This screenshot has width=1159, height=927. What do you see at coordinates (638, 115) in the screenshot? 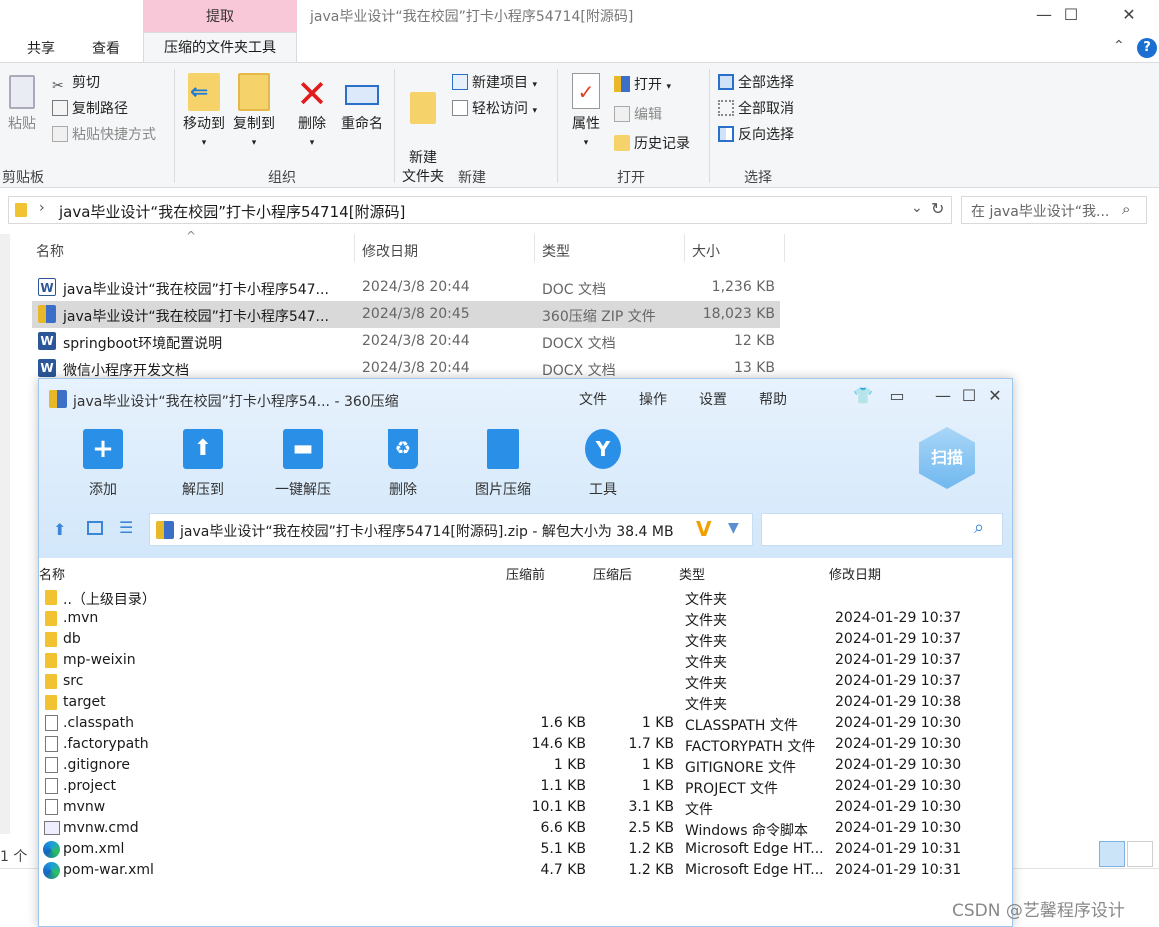
I see `edit-button: 编辑` at bounding box center [638, 115].